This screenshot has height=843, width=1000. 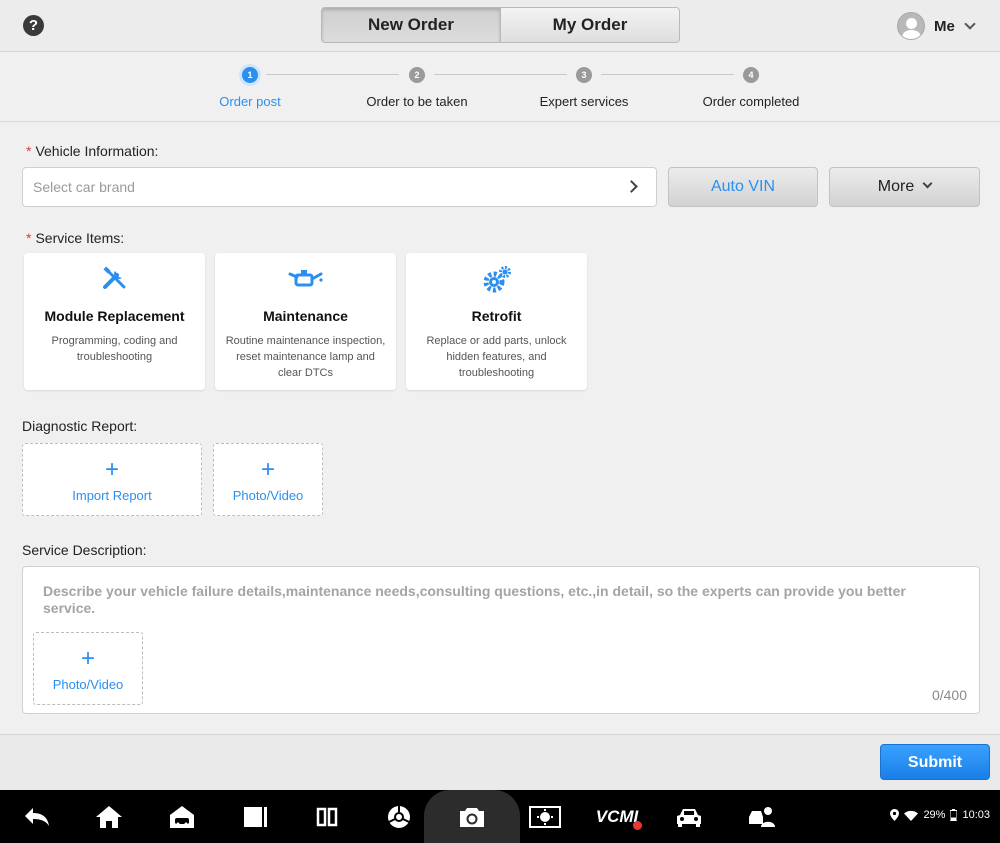 I want to click on submit-button: Submit, so click(x=935, y=762).